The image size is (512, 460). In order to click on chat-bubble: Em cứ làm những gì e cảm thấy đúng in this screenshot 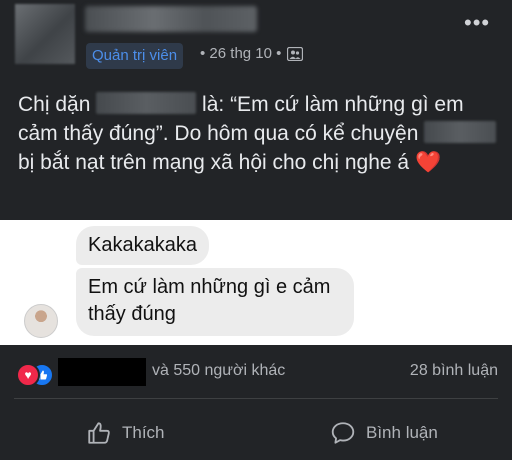, I will do `click(215, 302)`.